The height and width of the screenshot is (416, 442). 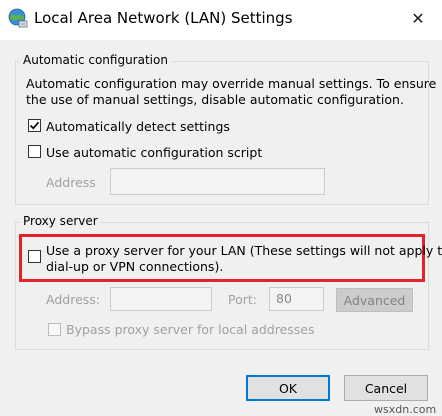 I want to click on checkmark-icon, so click(x=34, y=125).